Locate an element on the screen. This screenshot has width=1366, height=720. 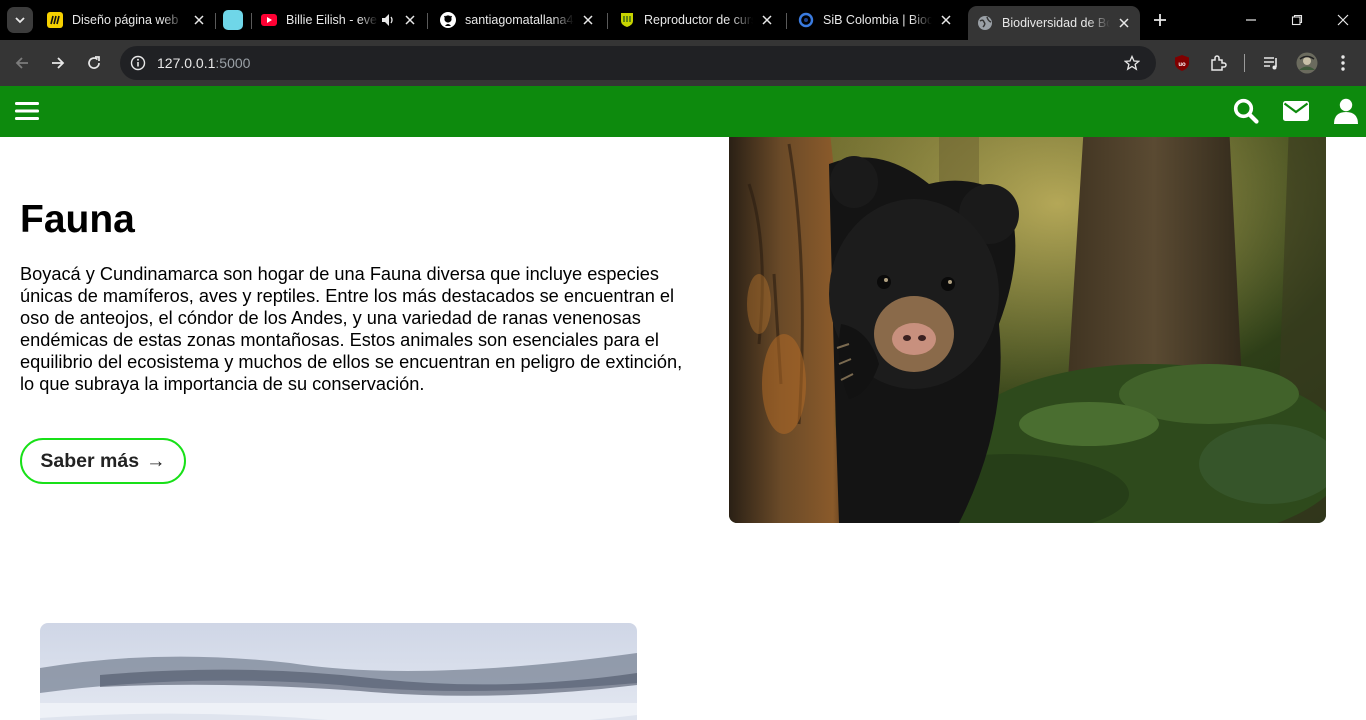
profile-avatar-icon is located at coordinates (1307, 63).